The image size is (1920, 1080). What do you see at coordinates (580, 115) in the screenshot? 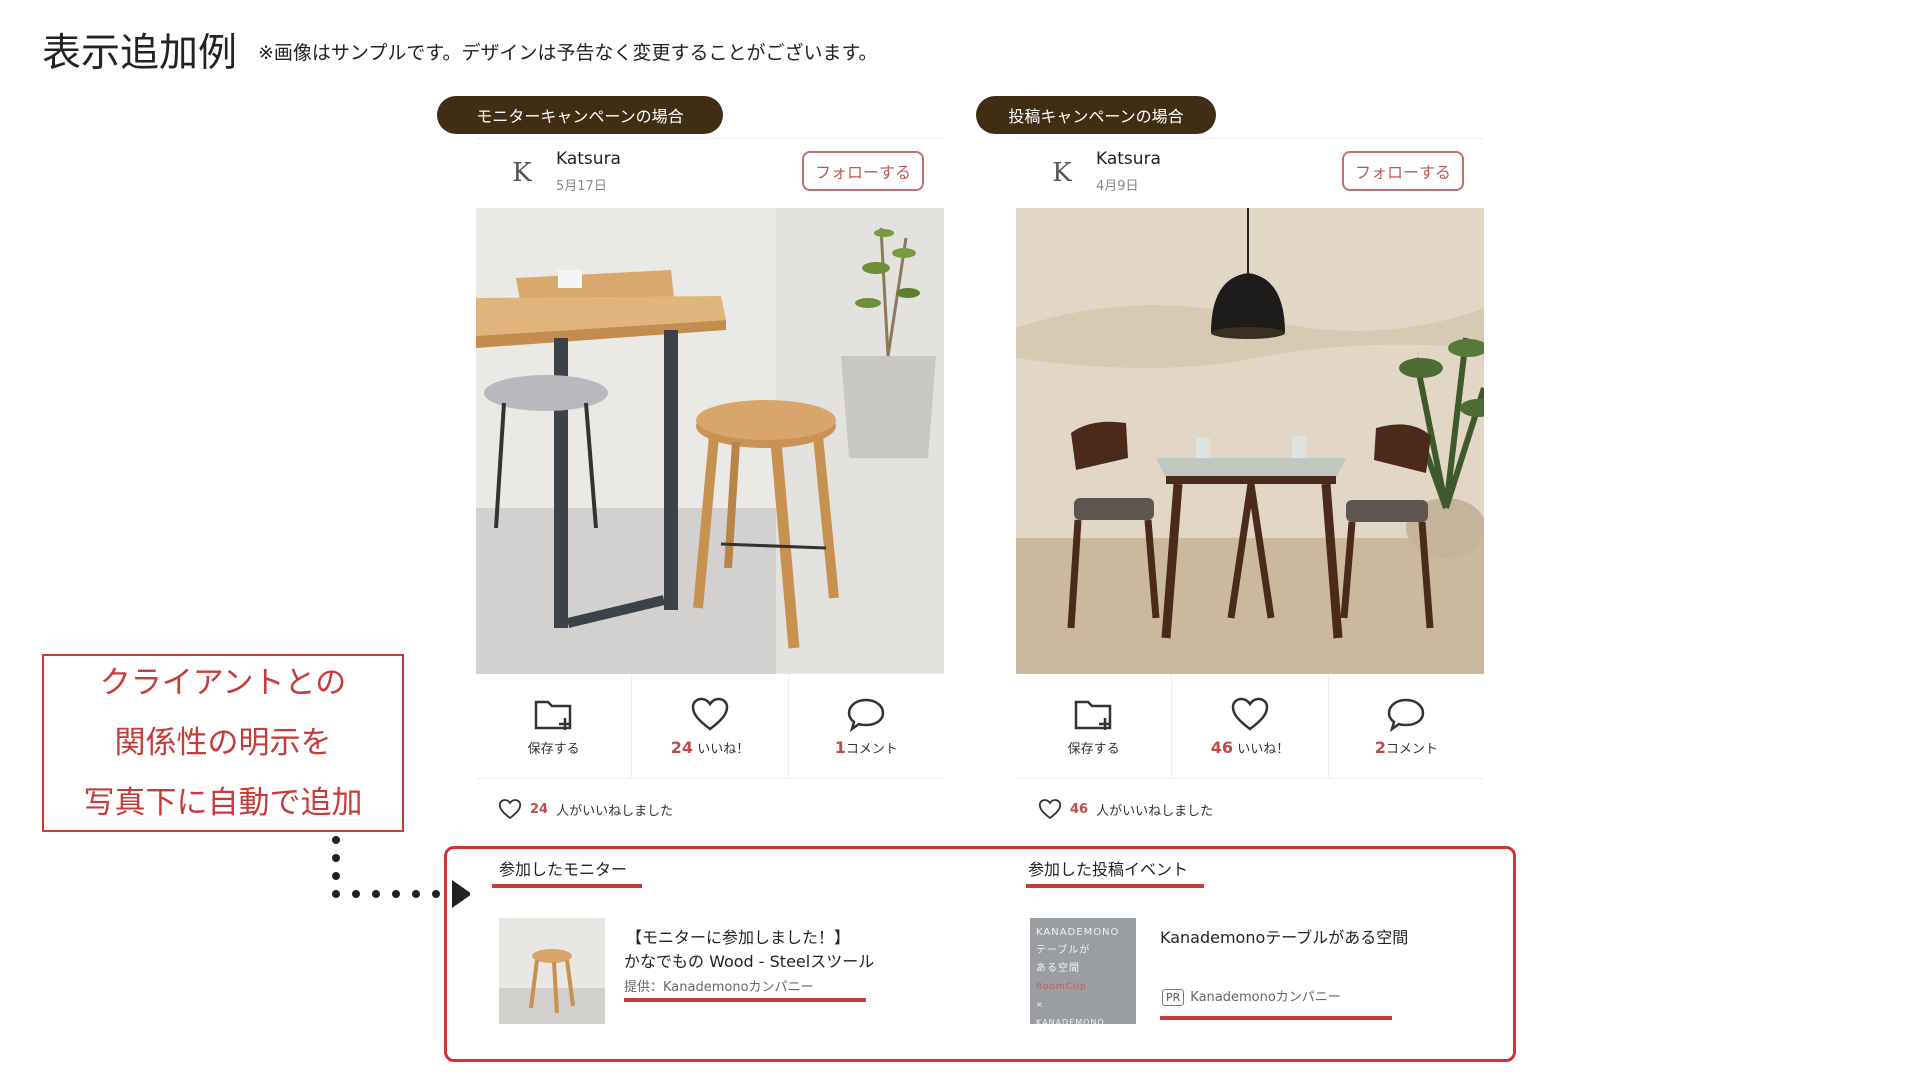
I see `monitor-campaign-badge: モニターキャンペーンの場合` at bounding box center [580, 115].